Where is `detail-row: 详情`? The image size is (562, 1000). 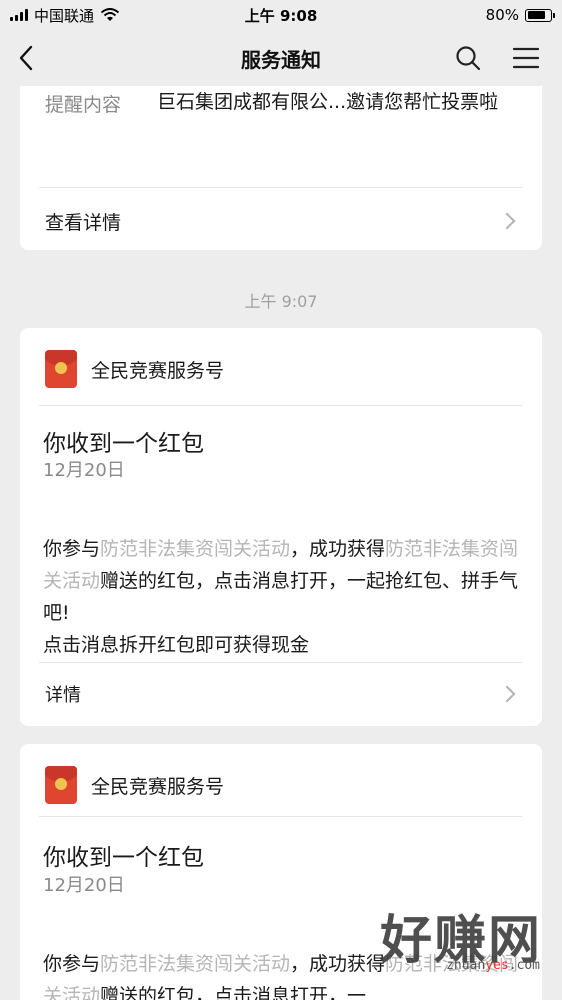
detail-row: 详情 is located at coordinates (281, 694).